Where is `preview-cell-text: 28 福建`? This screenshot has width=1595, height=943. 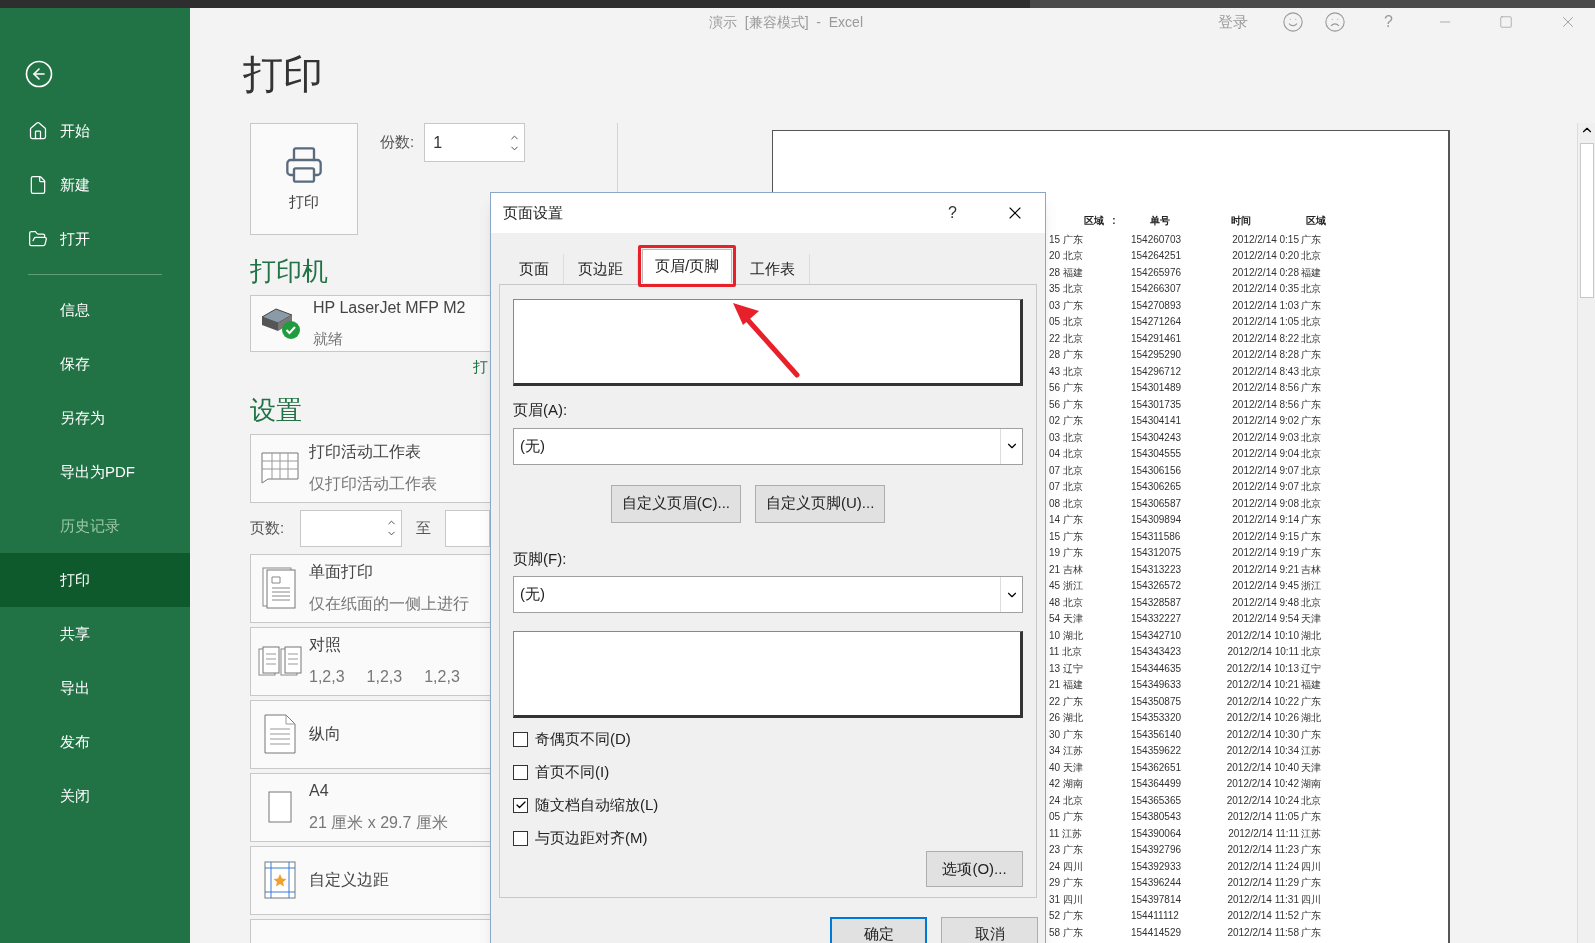
preview-cell-text: 28 福建 is located at coordinates (1066, 272).